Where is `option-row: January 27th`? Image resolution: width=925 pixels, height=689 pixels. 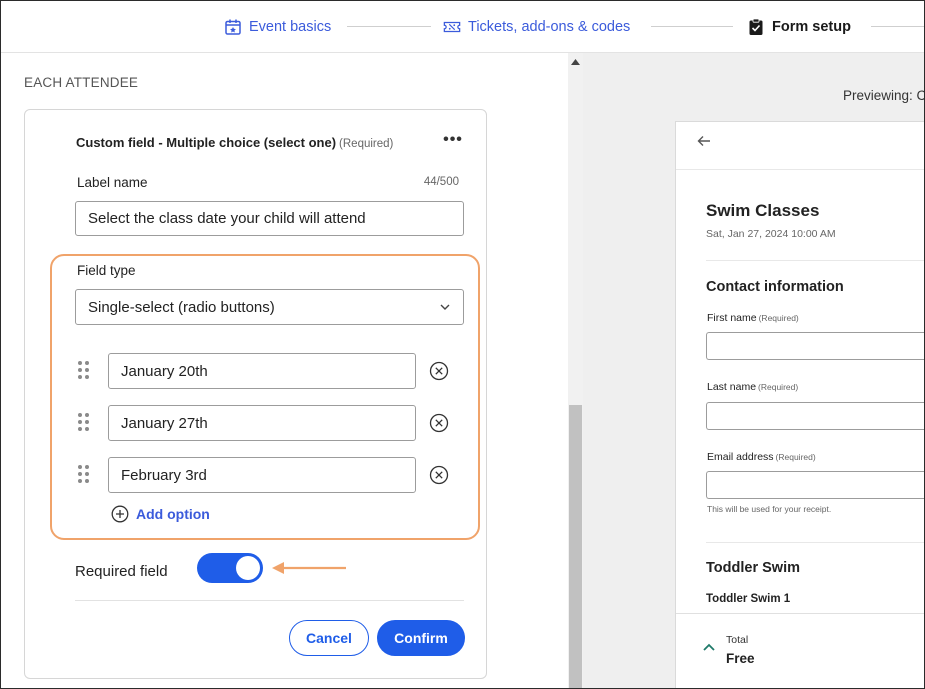
option-row: January 27th is located at coordinates (267, 423).